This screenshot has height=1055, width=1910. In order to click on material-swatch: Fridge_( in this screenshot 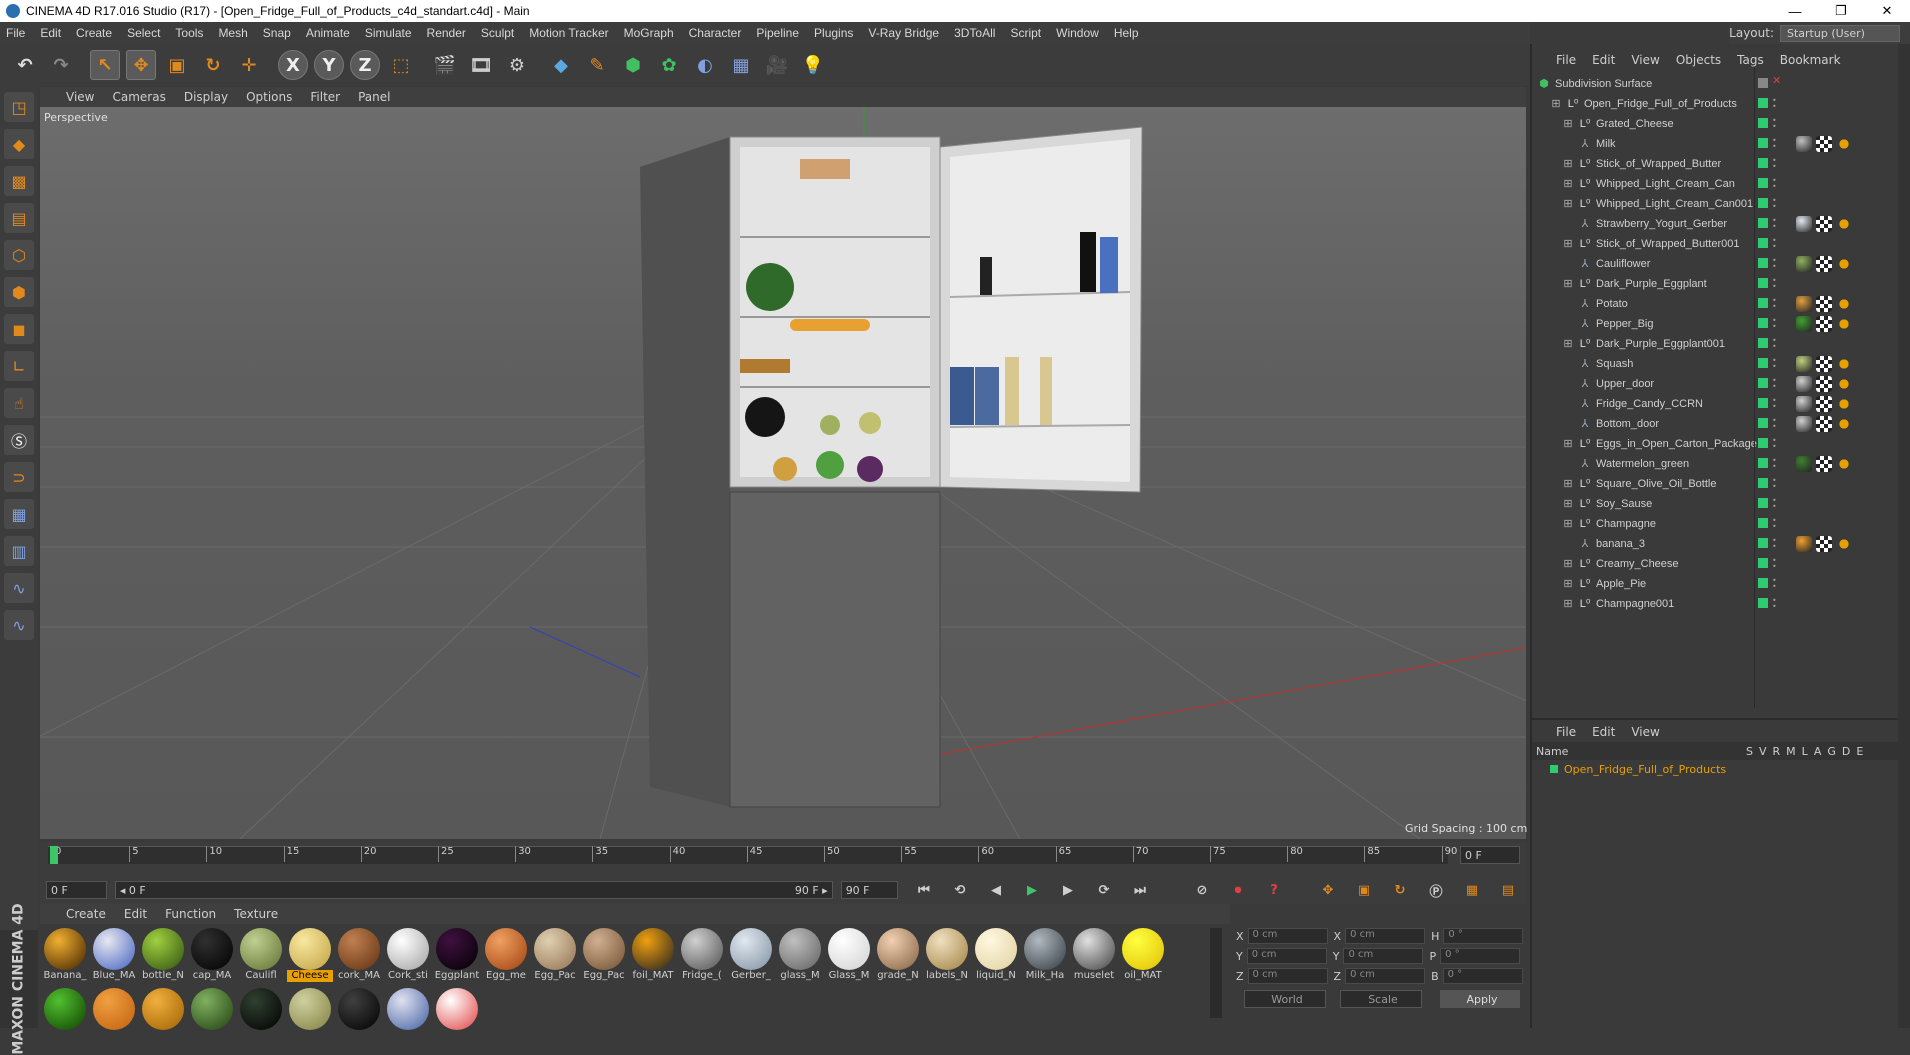, I will do `click(702, 956)`.